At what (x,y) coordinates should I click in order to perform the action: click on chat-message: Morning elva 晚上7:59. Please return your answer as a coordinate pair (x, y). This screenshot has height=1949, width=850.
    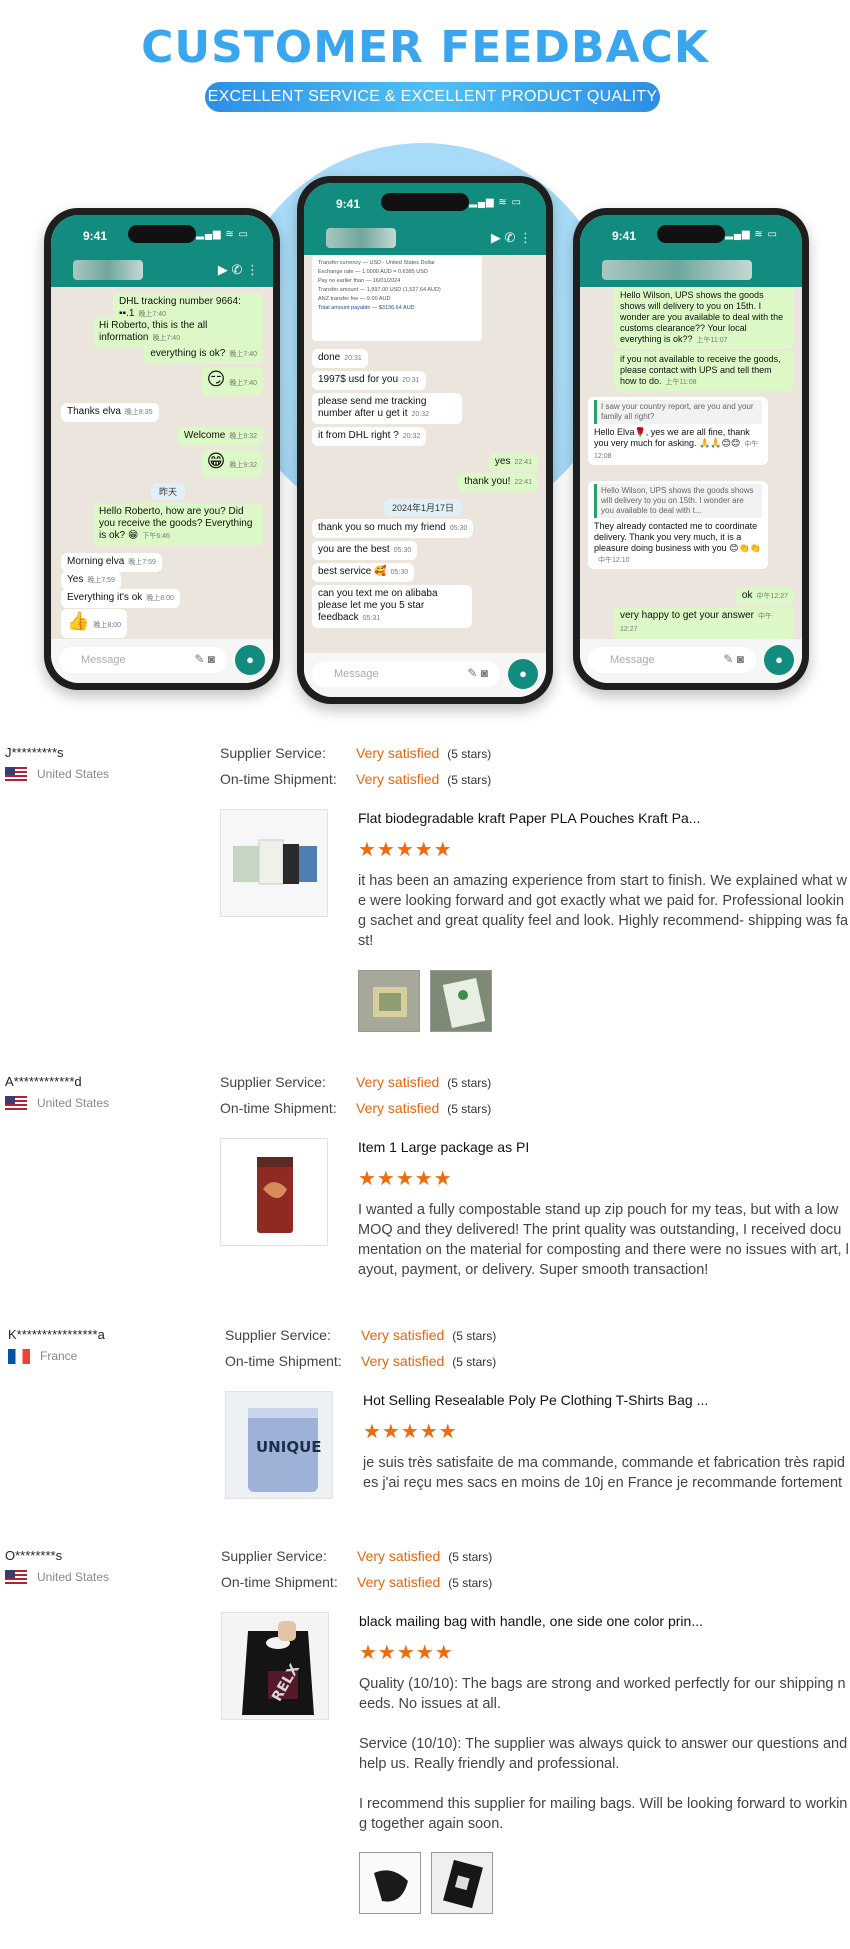
    Looking at the image, I should click on (111, 562).